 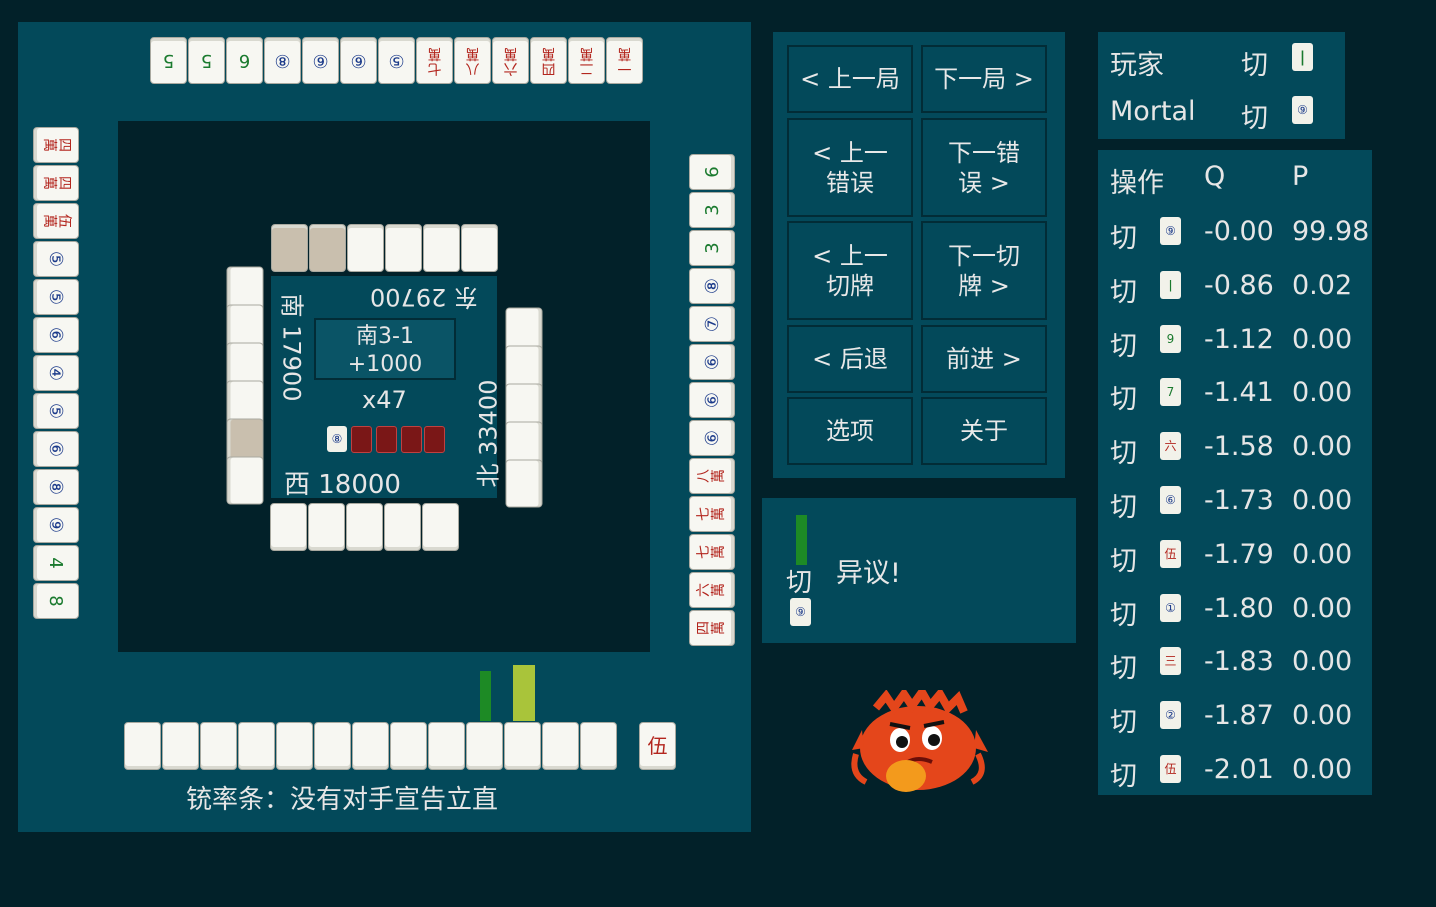 What do you see at coordinates (850, 167) in the screenshot?
I see `prev-error-button: < 上一错误` at bounding box center [850, 167].